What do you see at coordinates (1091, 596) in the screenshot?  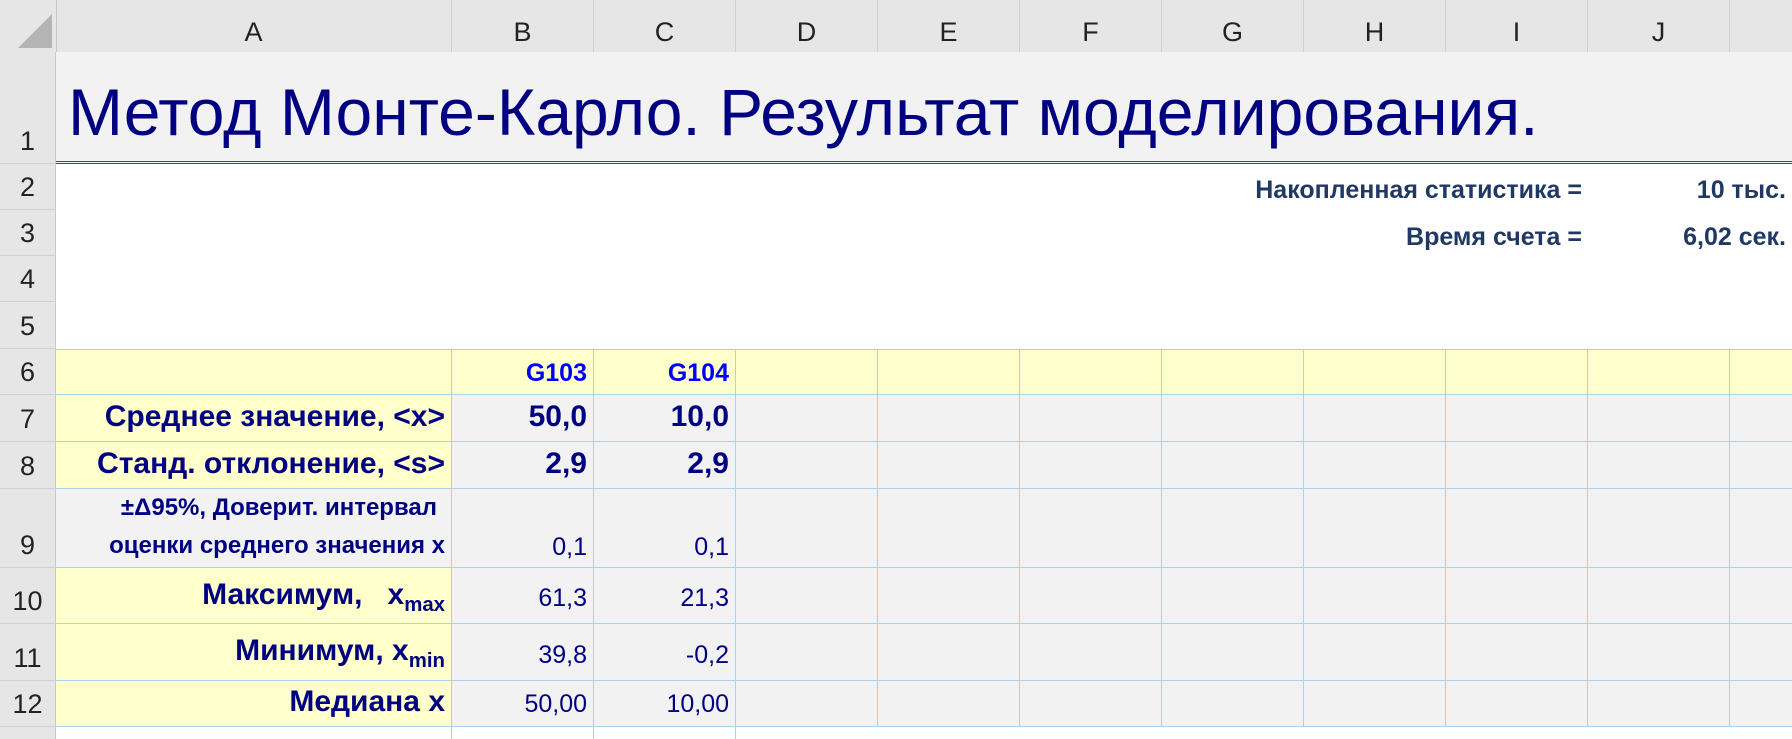 I see `cell-f10` at bounding box center [1091, 596].